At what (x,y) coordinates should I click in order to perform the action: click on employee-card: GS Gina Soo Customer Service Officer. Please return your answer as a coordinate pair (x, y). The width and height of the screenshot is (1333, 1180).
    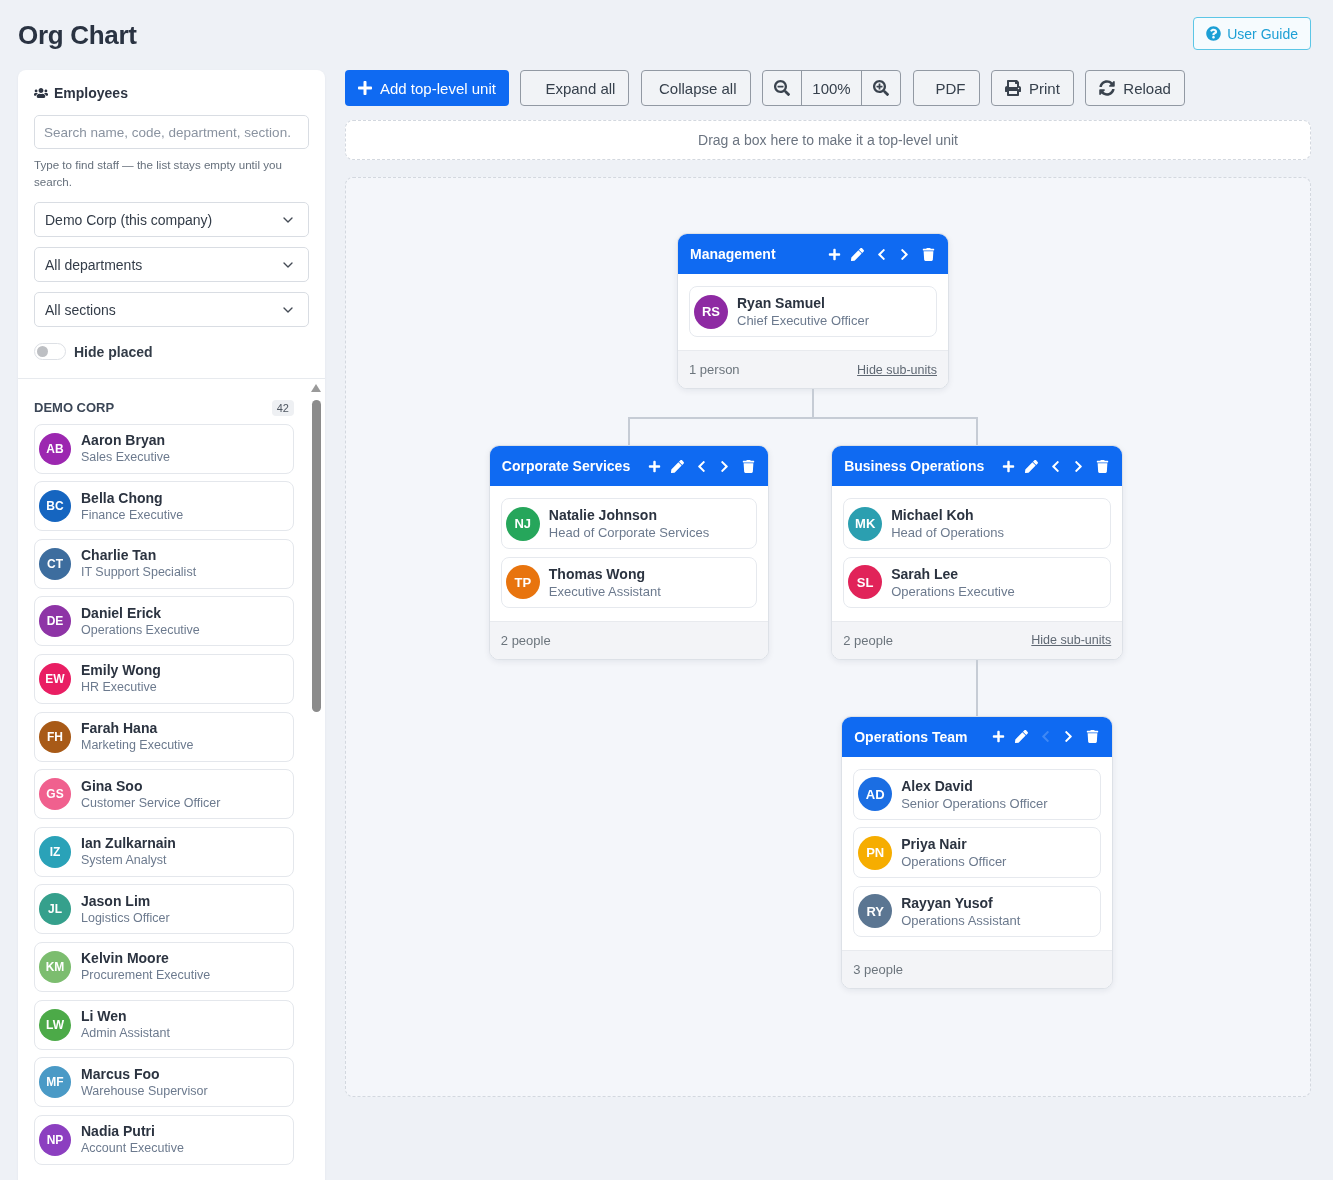
    Looking at the image, I should click on (164, 794).